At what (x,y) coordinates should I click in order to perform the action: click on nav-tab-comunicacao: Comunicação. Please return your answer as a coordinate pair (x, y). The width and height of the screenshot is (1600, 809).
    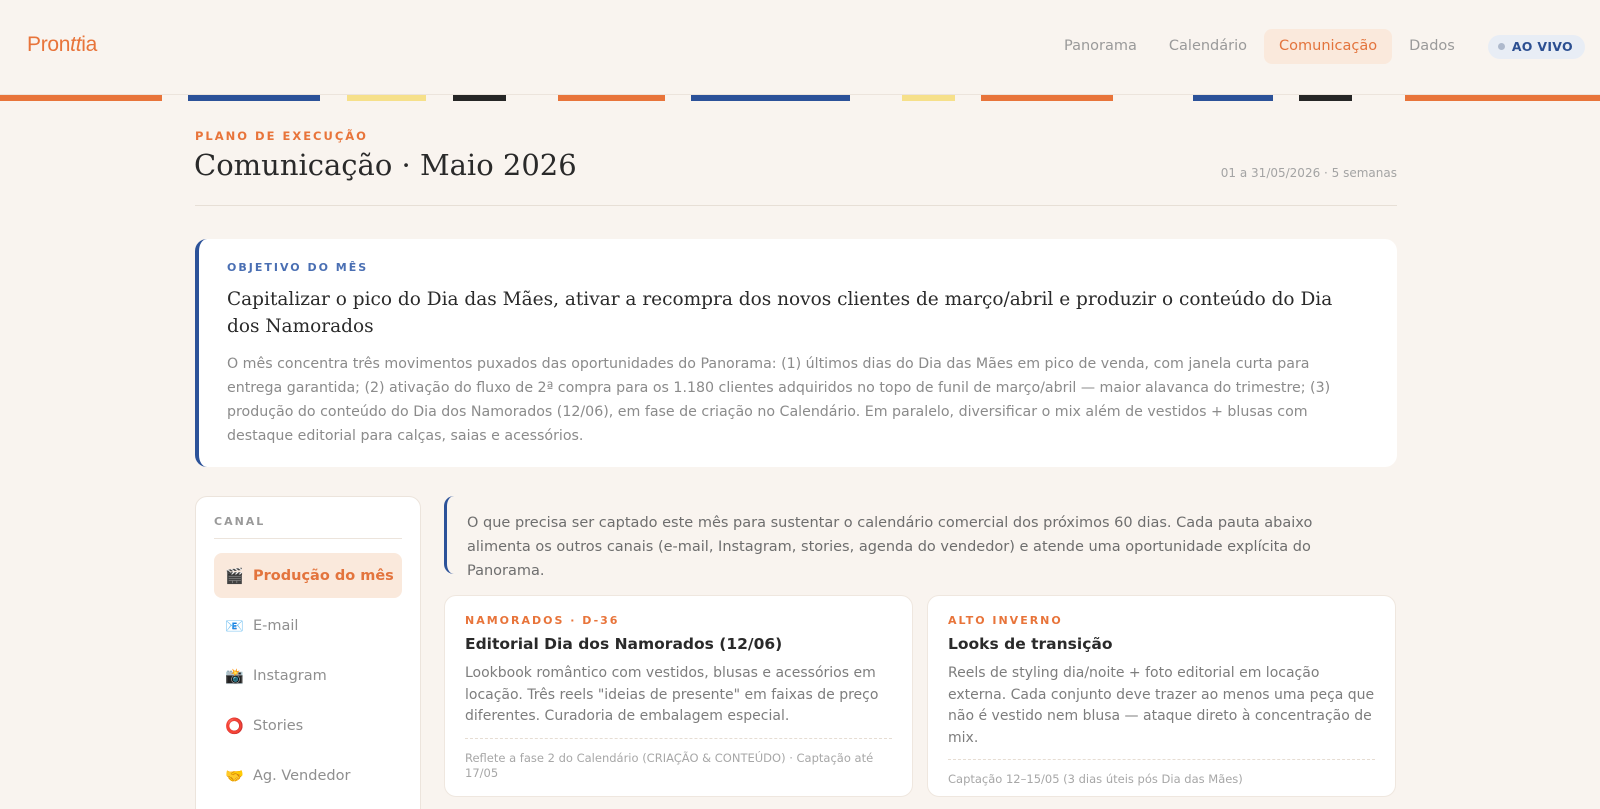
    Looking at the image, I should click on (1328, 46).